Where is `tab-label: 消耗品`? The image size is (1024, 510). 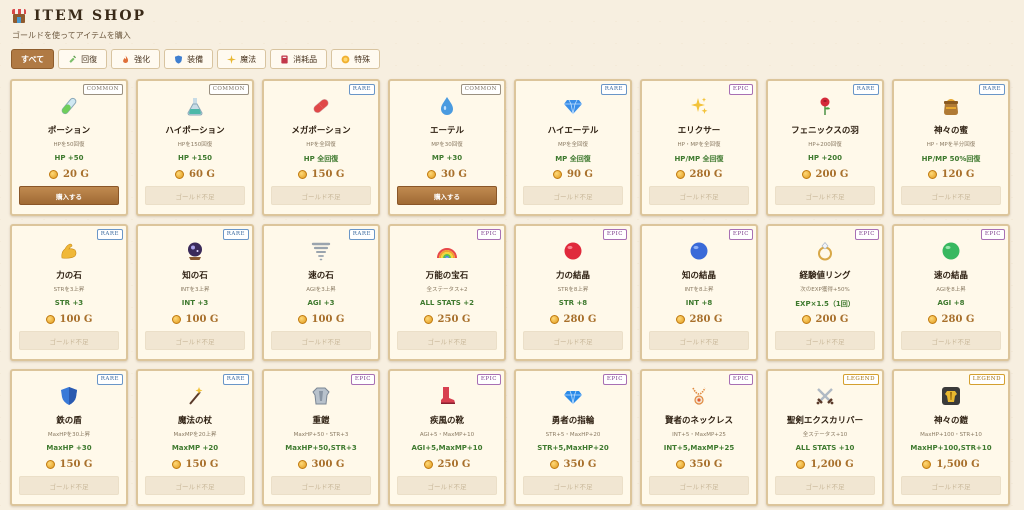 tab-label: 消耗品 is located at coordinates (305, 59).